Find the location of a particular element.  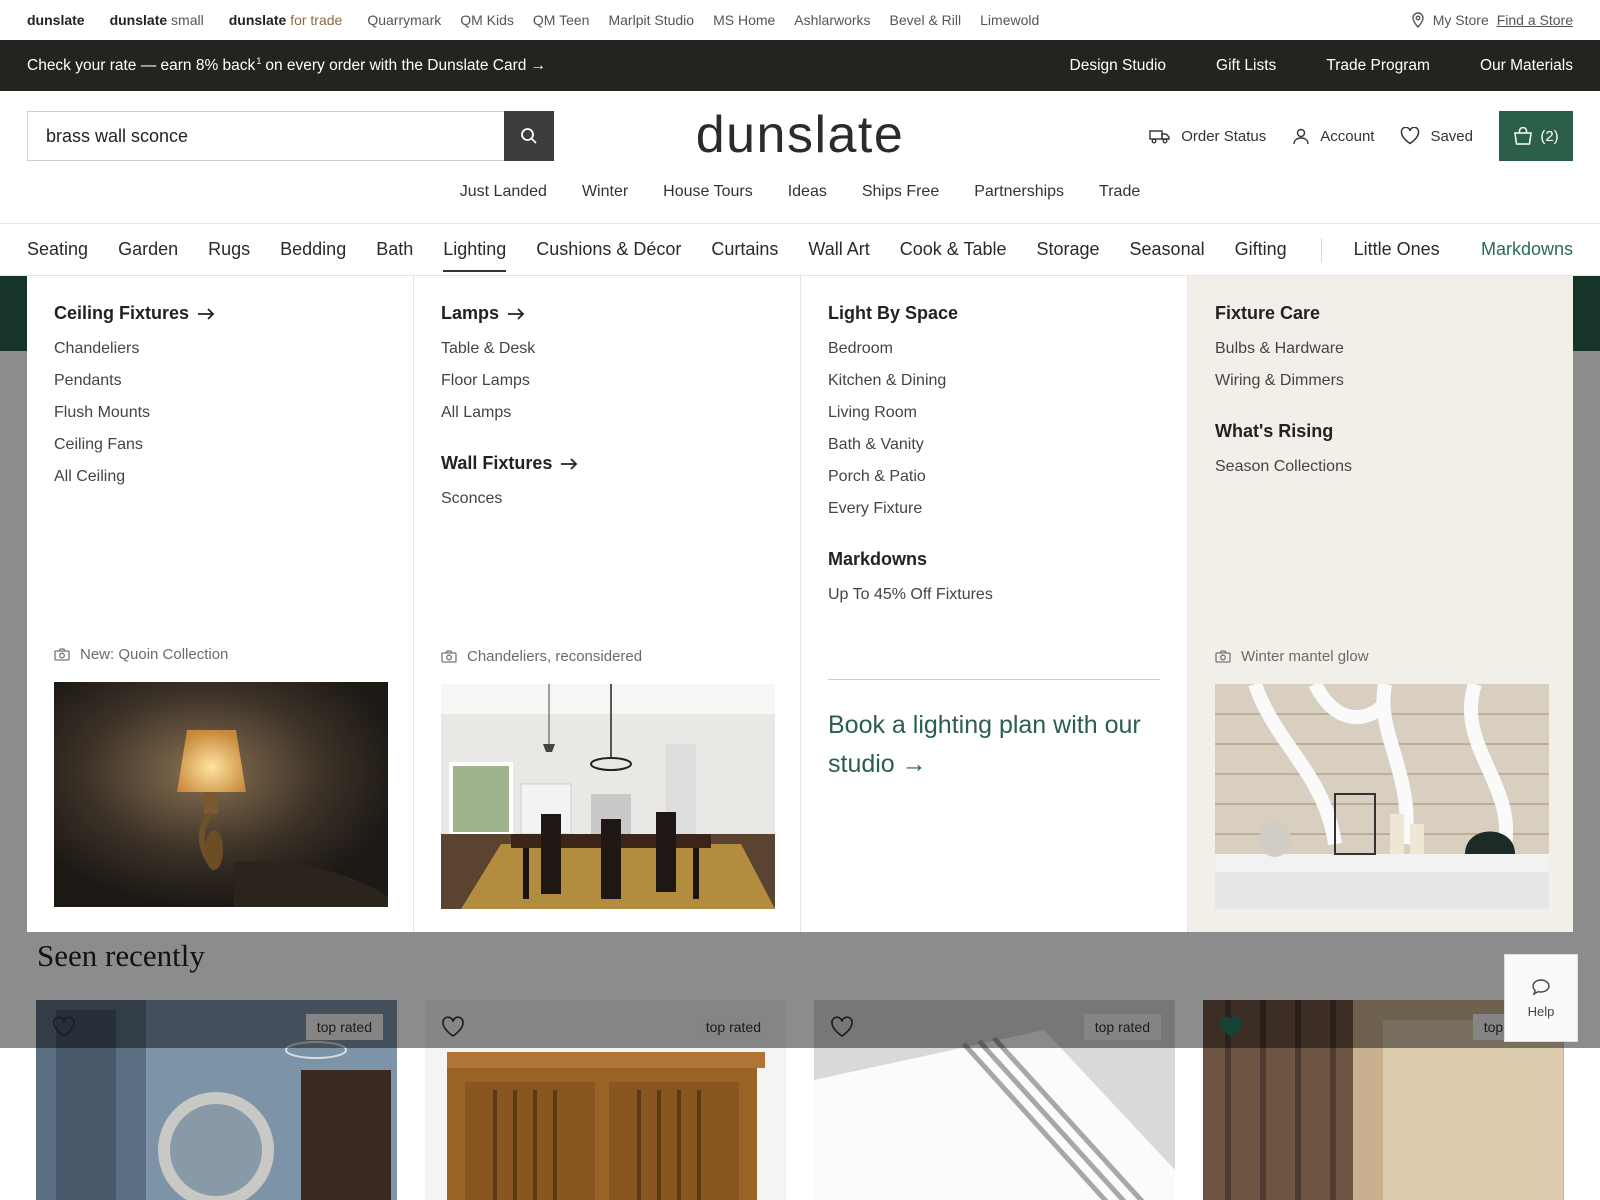

whats-rising-heading: What's Rising is located at coordinates (1394, 431).